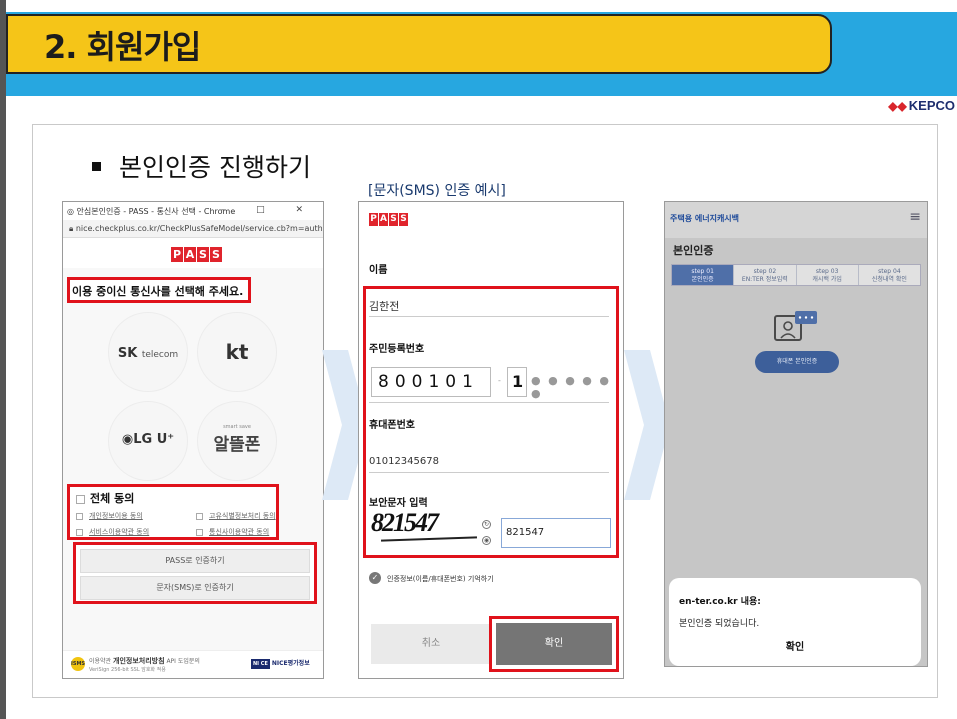 This screenshot has width=957, height=719. Describe the element at coordinates (702, 271) in the screenshot. I see `step-number: step 01` at that location.